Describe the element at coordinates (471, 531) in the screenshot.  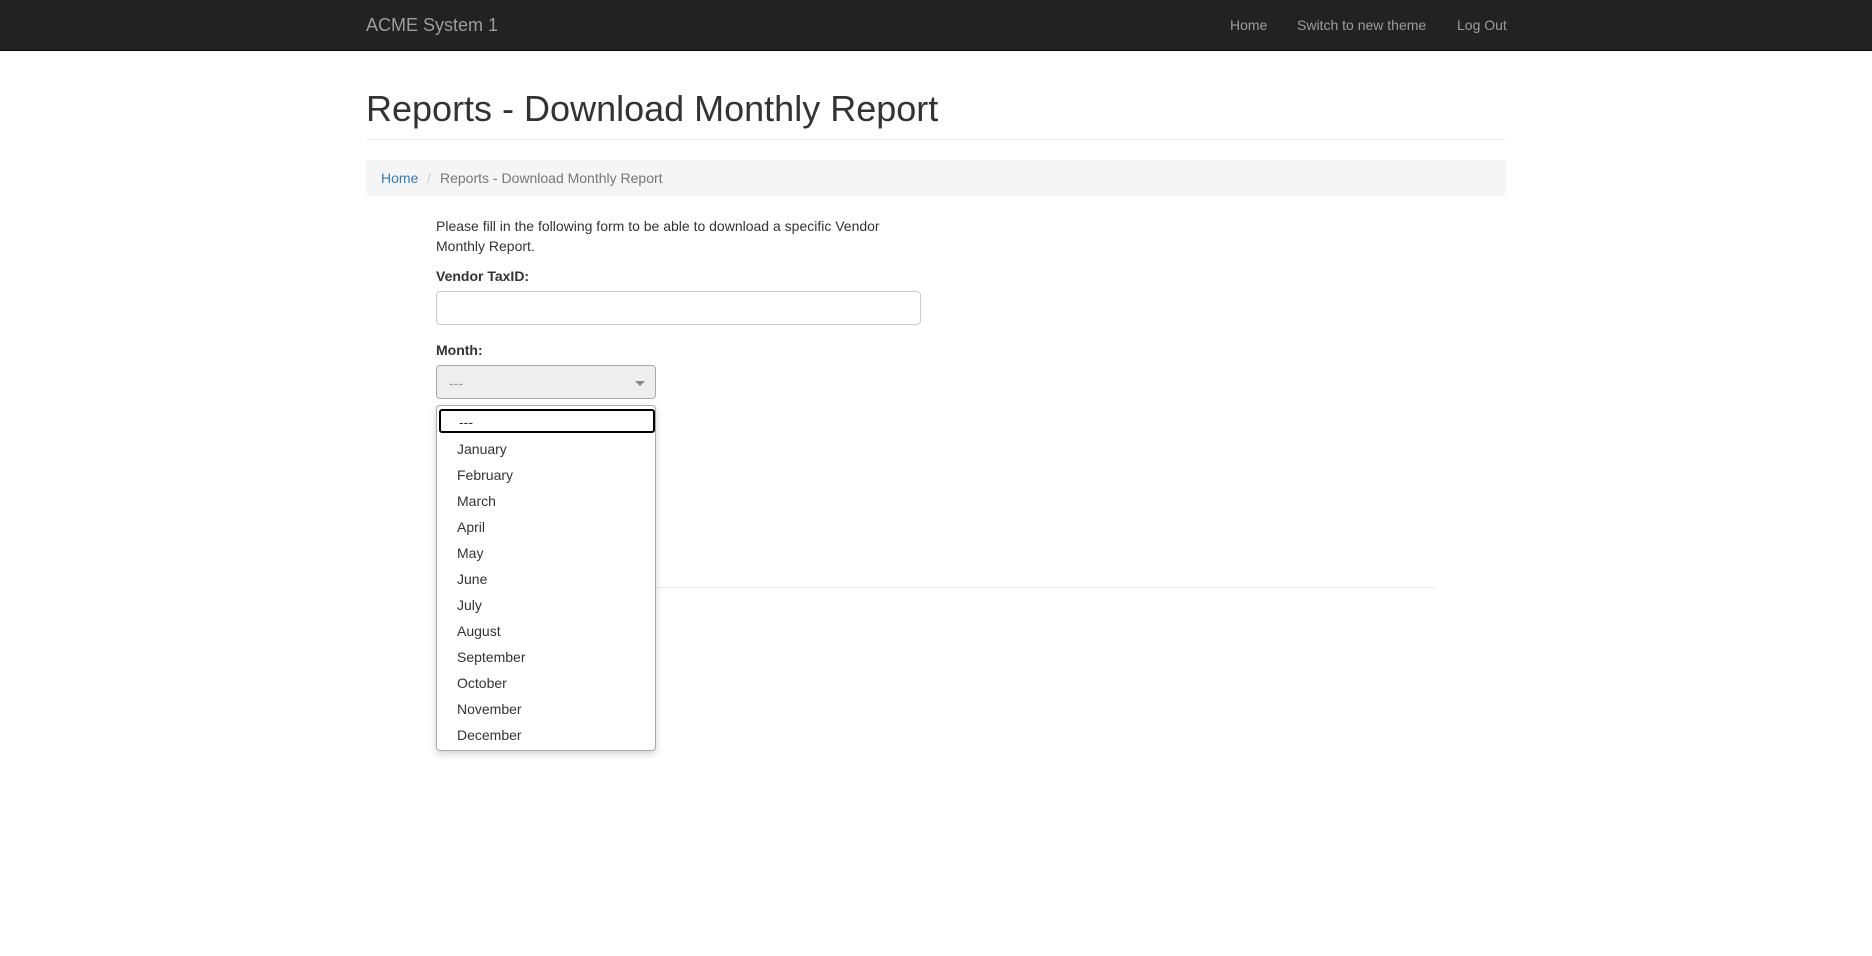
I see `month-option-april: April` at that location.